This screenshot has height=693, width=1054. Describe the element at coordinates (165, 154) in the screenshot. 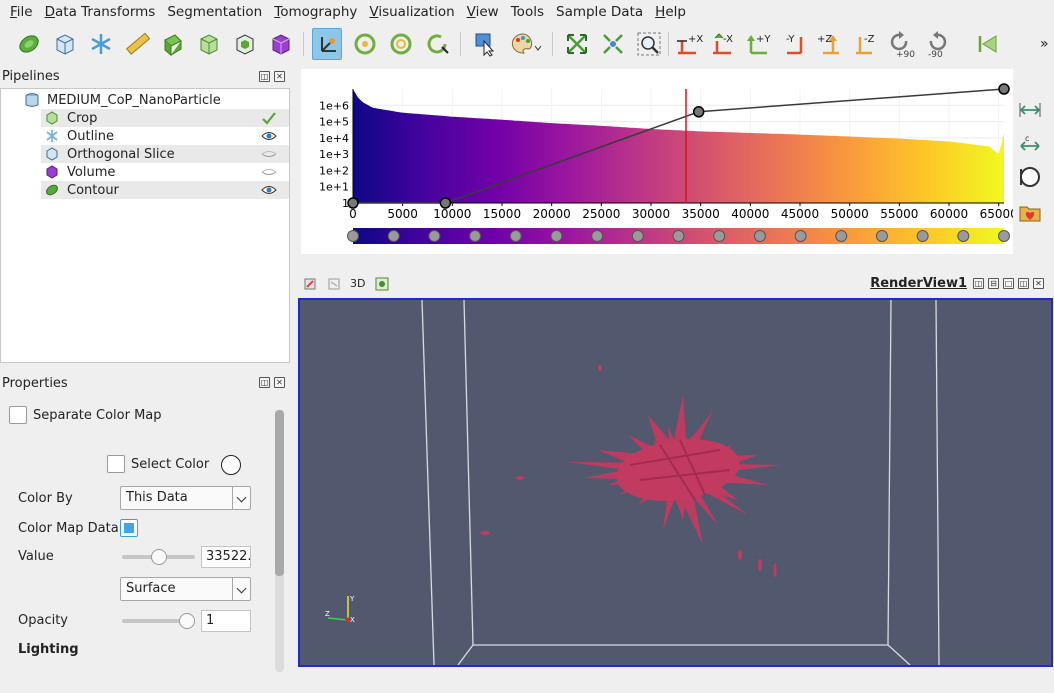

I see `module-orthogonal-slice: Orthogonal Slice` at that location.